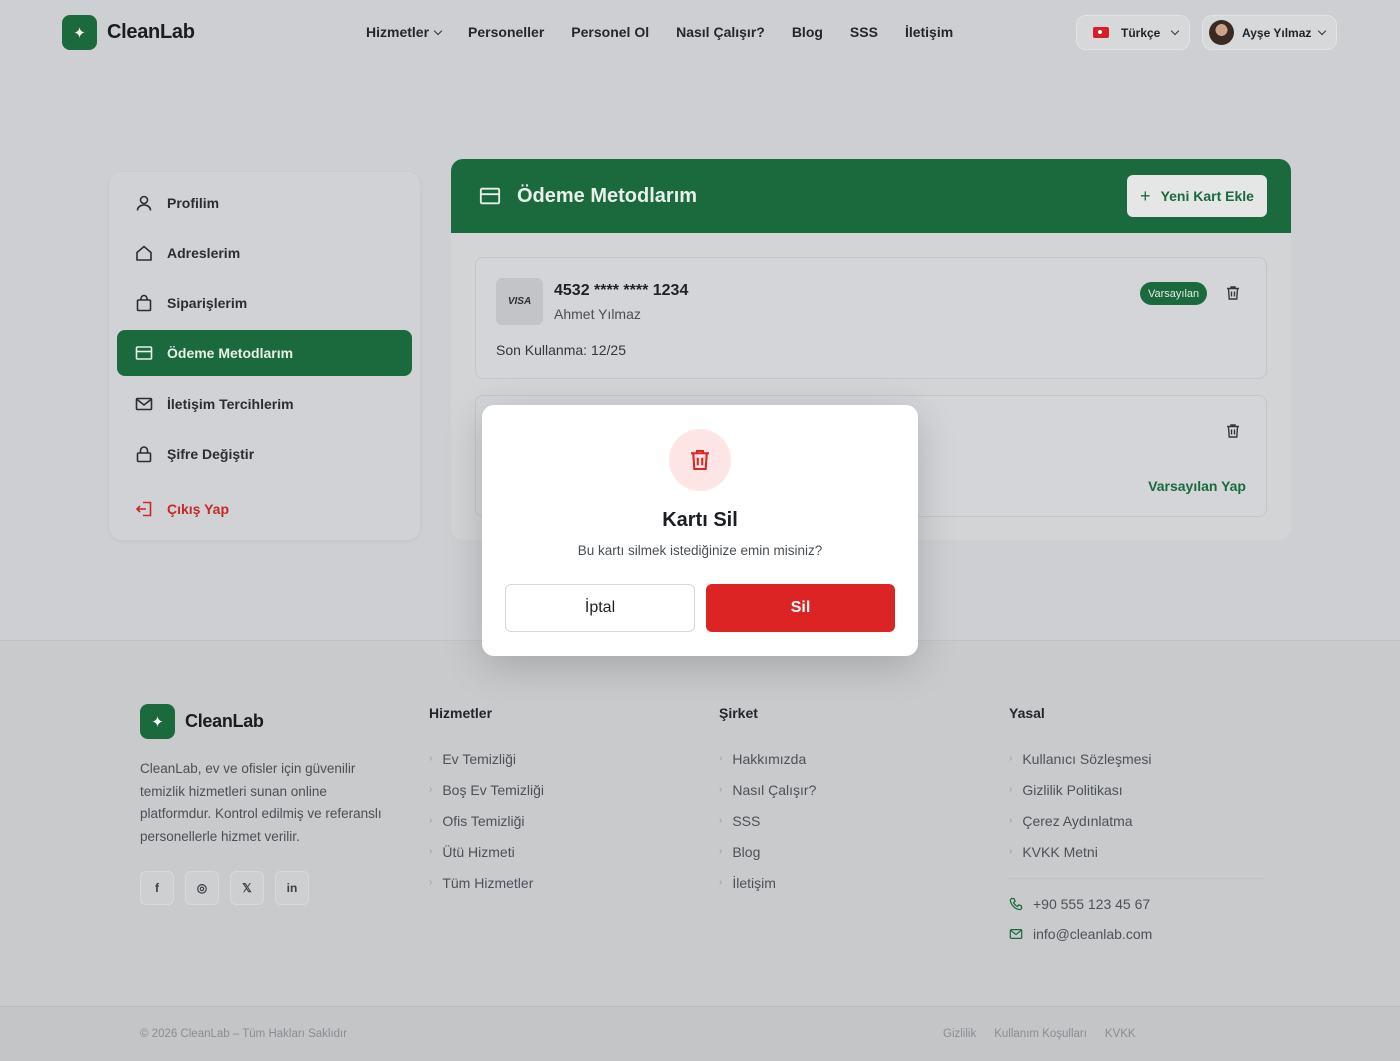 This screenshot has height=1061, width=1400. Describe the element at coordinates (264, 509) in the screenshot. I see `sidebar-item-cikis-yap: Çıkış Yap` at that location.